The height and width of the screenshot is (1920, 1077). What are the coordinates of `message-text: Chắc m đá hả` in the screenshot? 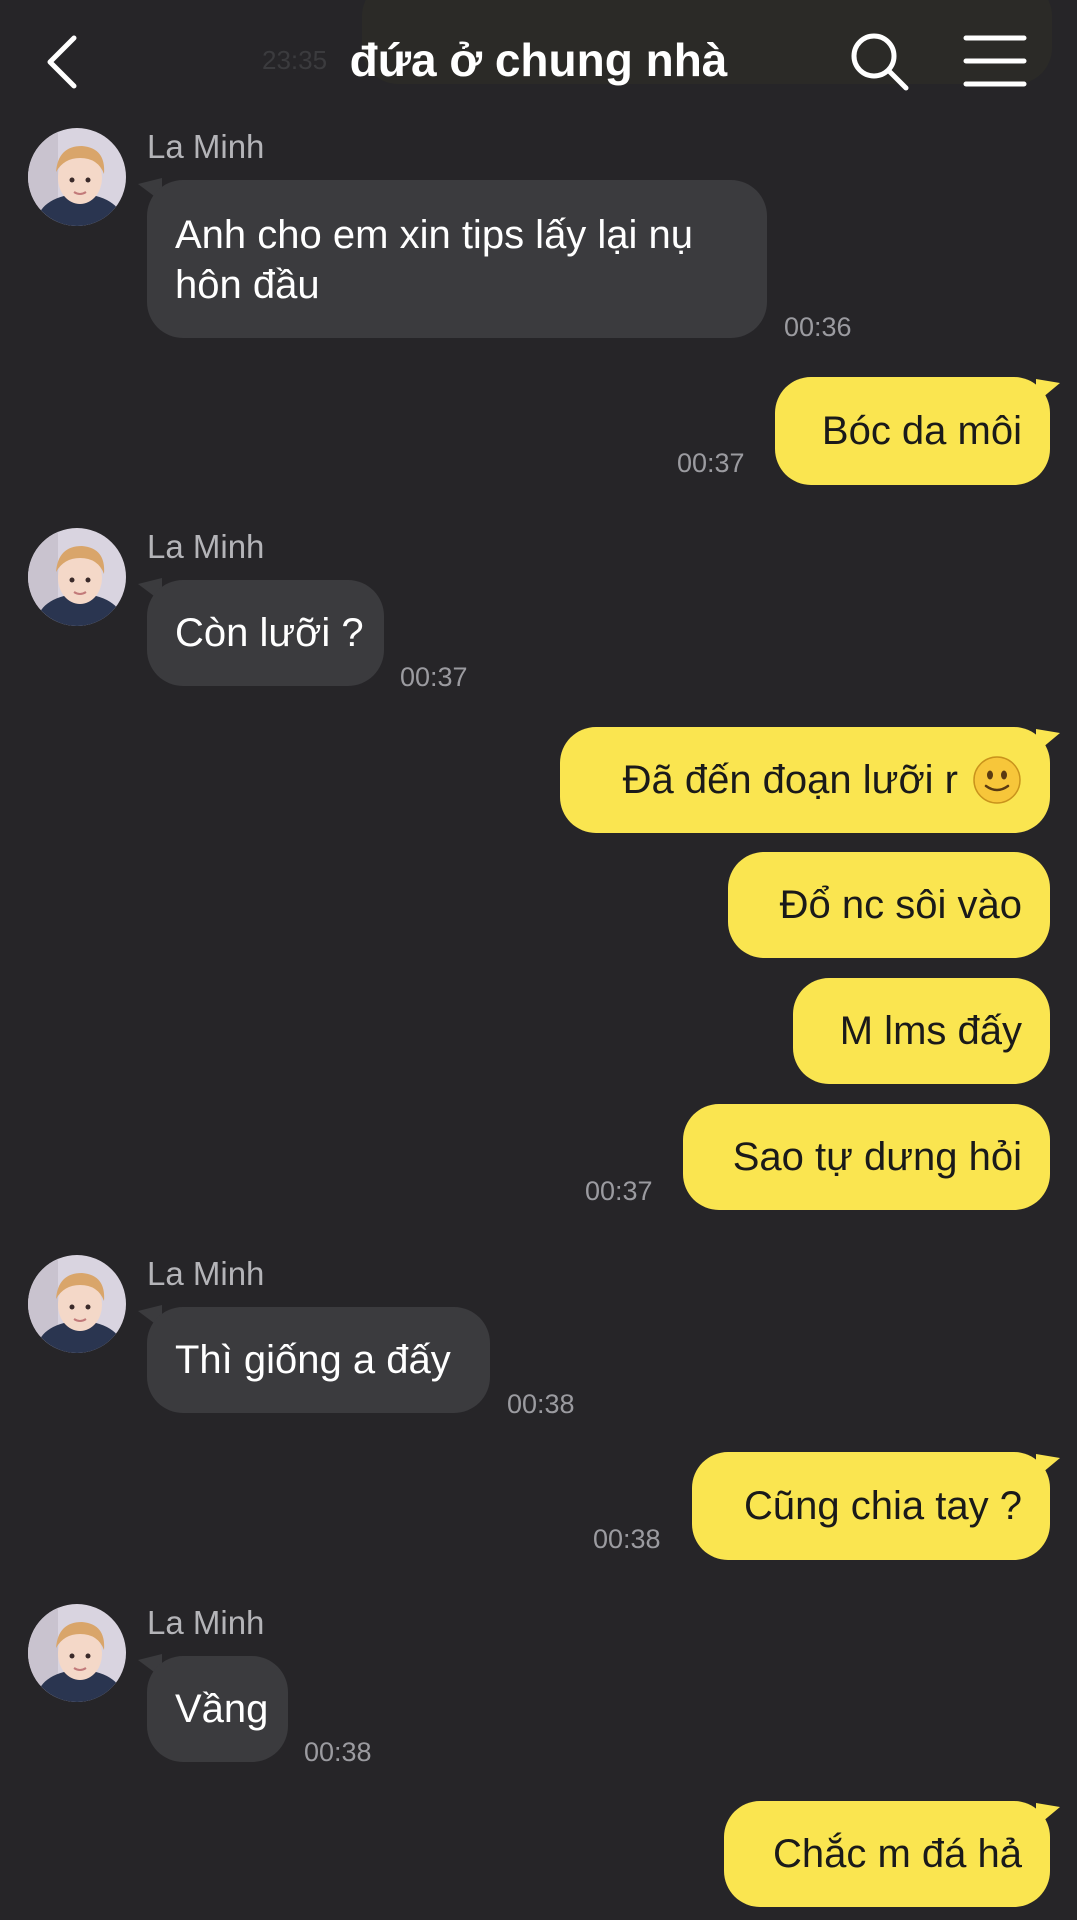 It's located at (897, 1854).